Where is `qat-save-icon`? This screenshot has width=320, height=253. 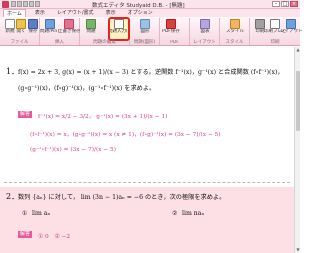
qat-save-icon is located at coordinates (13, 4).